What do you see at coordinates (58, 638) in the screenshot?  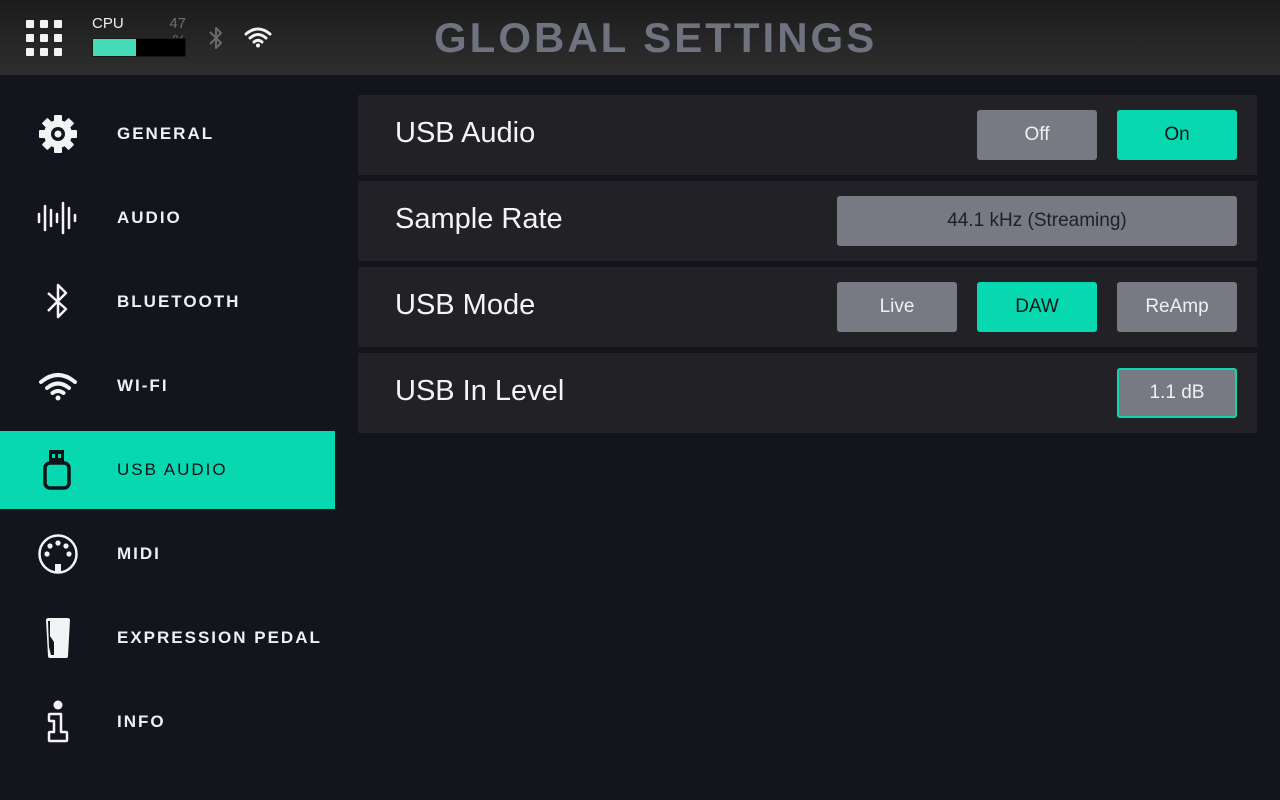 I see `pedal-icon` at bounding box center [58, 638].